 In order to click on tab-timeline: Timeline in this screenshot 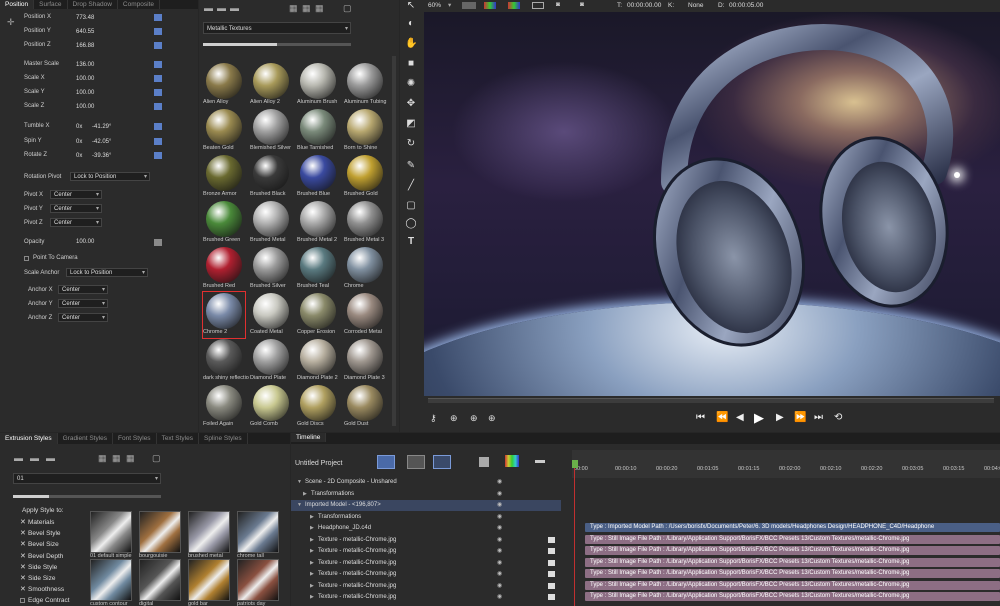, I will do `click(309, 437)`.